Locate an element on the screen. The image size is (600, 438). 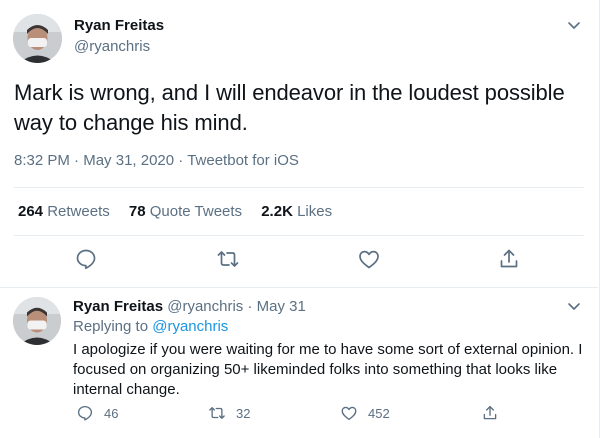
retweets-label: Retweets is located at coordinates (78, 211).